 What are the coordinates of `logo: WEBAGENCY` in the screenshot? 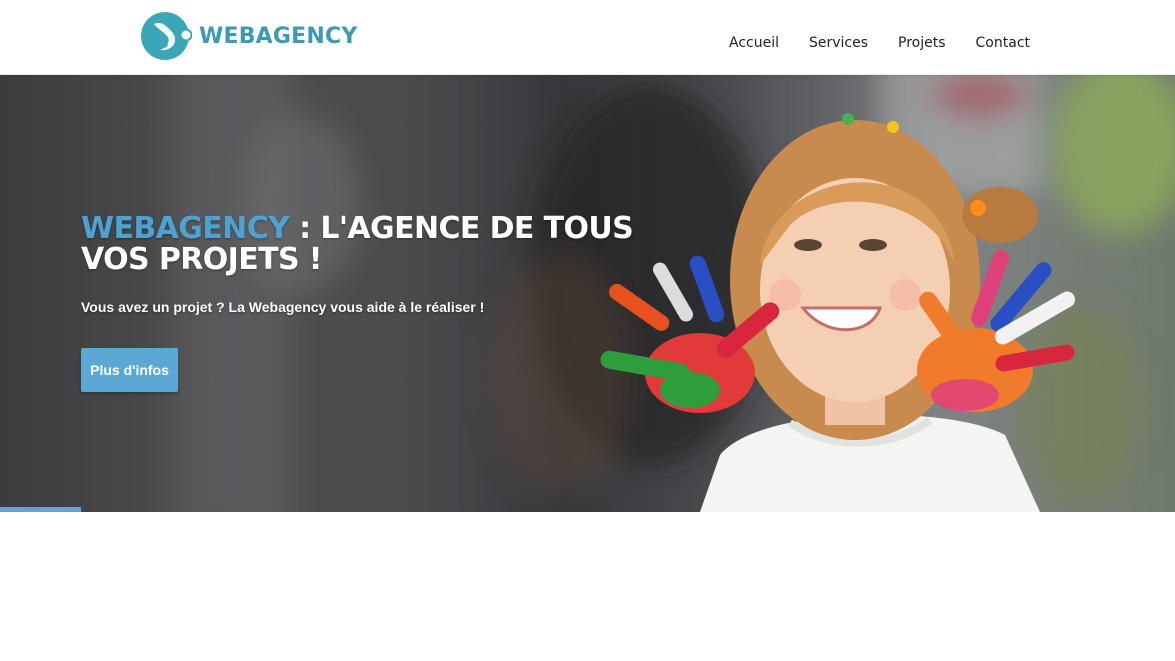 It's located at (248, 36).